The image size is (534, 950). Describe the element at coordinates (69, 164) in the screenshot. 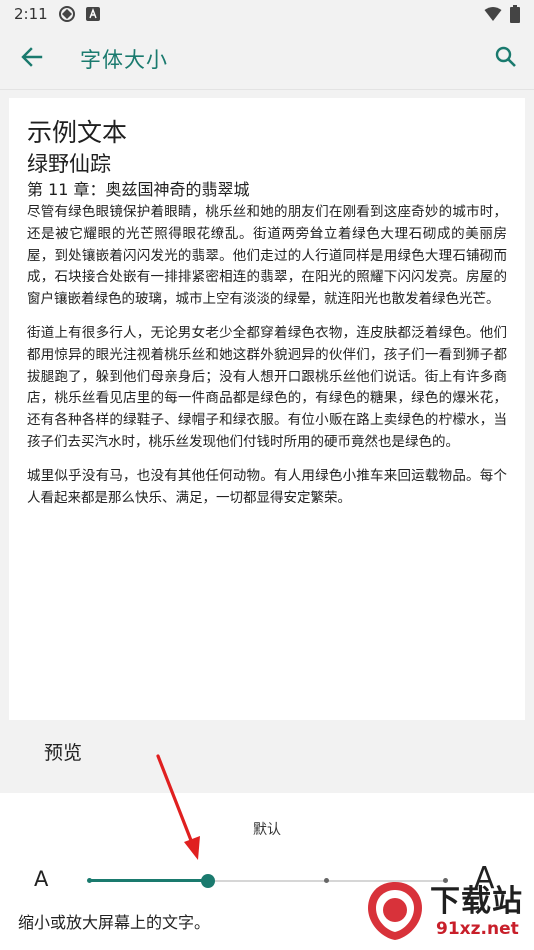

I see `preview-subheading: 绿野仙踪` at that location.